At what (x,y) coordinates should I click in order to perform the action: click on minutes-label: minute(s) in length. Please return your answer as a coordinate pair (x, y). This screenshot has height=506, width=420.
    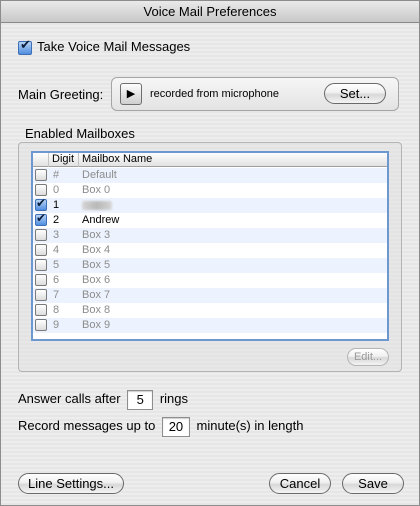
    Looking at the image, I should click on (250, 425).